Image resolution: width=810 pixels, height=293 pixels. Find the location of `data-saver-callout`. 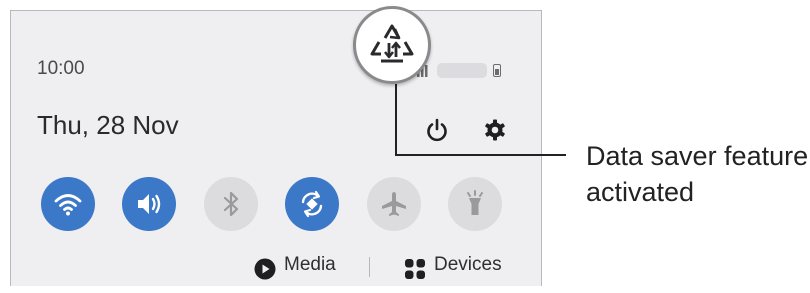

data-saver-callout is located at coordinates (392, 45).